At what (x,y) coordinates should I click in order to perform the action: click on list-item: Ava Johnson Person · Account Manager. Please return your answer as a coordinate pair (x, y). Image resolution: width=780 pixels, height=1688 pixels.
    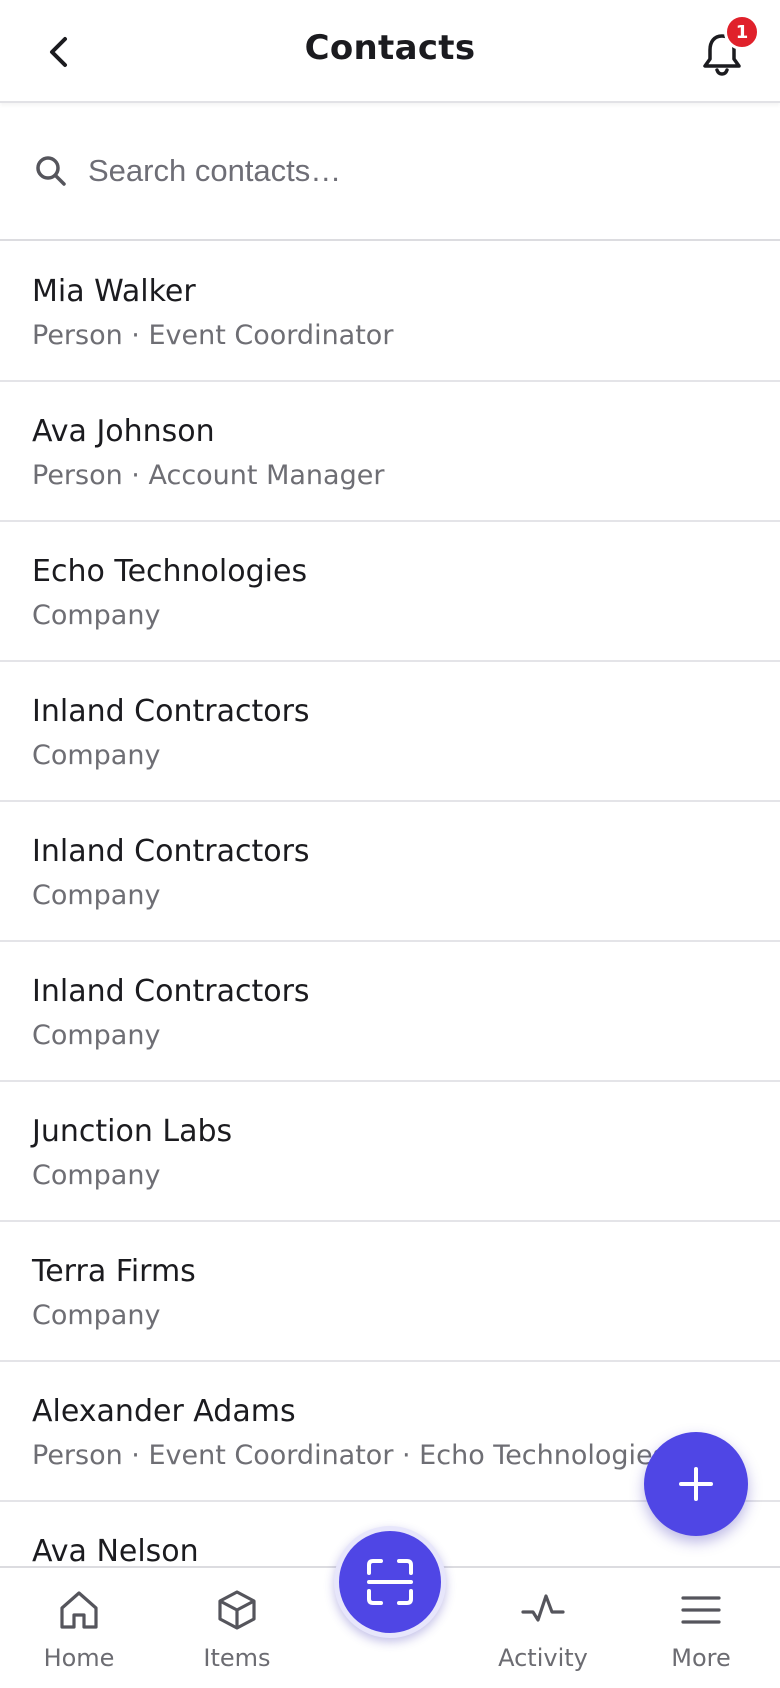
    Looking at the image, I should click on (390, 452).